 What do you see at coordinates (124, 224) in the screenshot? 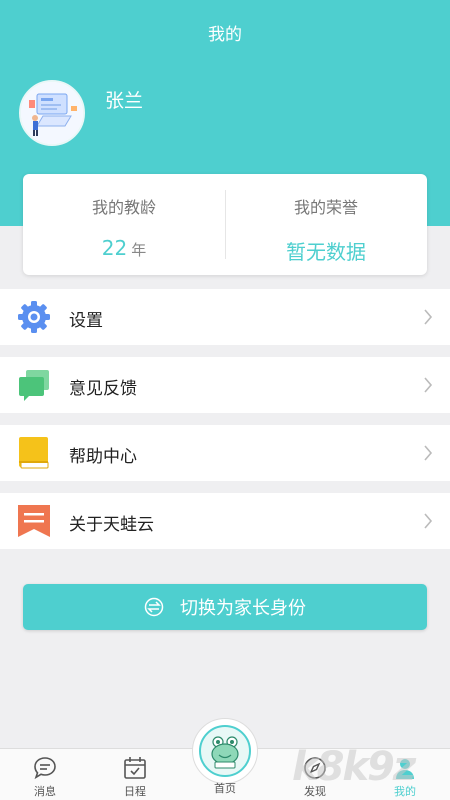
I see `teaching-years-stat: 我的教龄 22 年` at bounding box center [124, 224].